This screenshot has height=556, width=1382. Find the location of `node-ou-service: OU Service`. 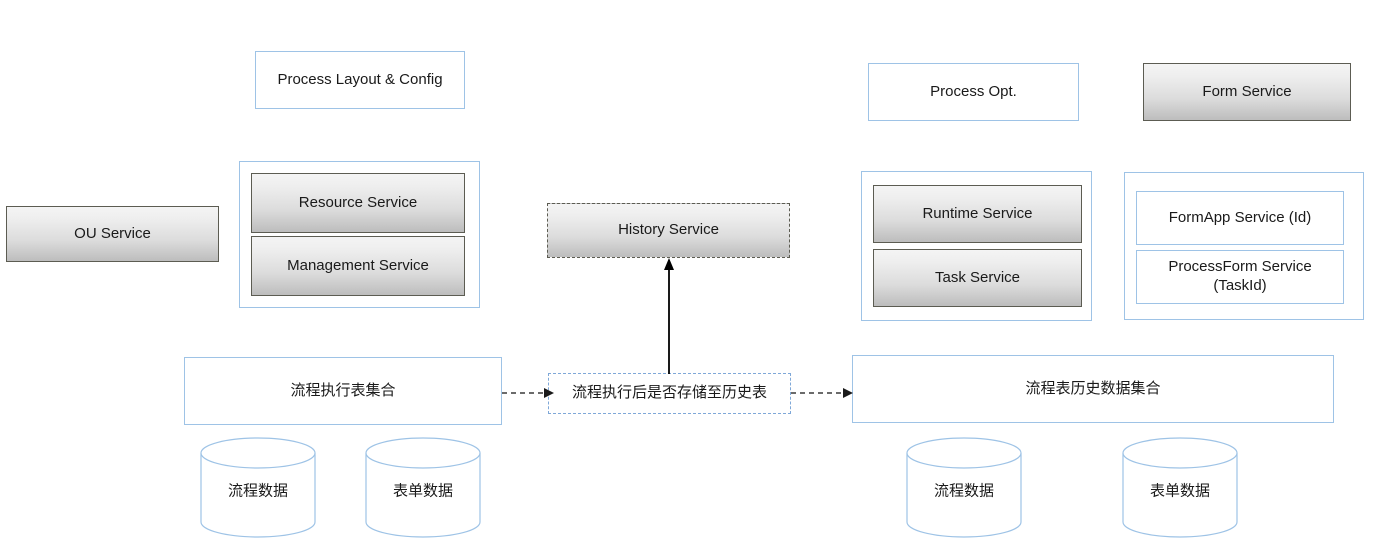

node-ou-service: OU Service is located at coordinates (112, 234).